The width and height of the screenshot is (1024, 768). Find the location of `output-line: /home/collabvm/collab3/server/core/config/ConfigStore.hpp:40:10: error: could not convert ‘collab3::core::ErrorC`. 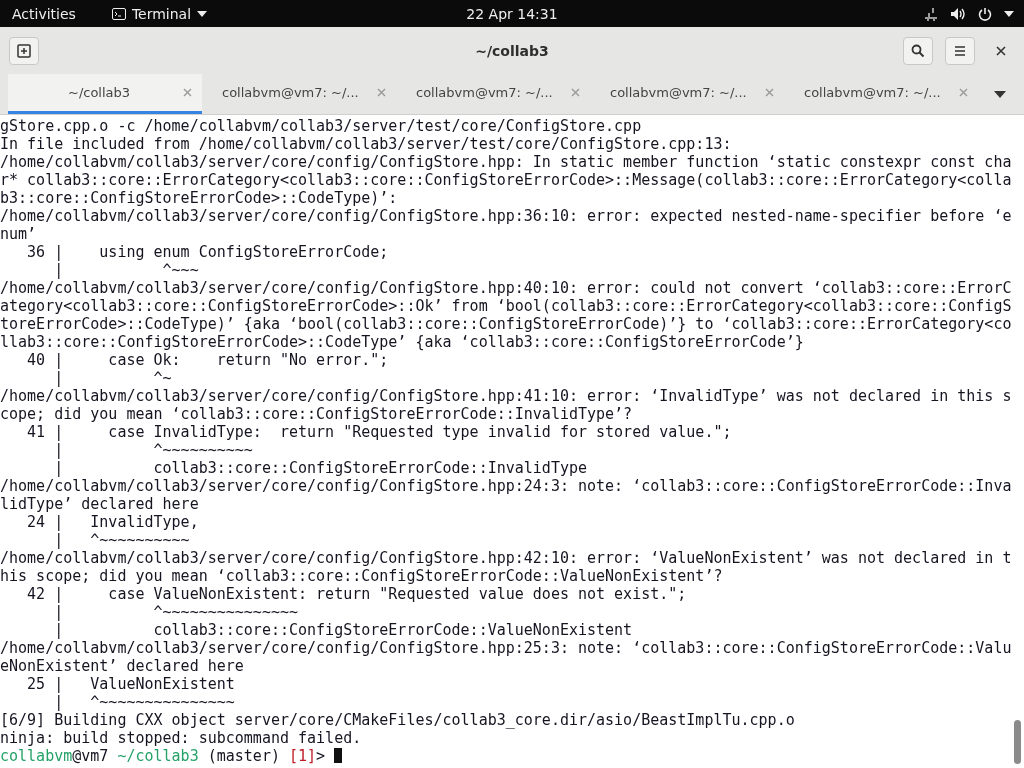

output-line: /home/collabvm/collab3/server/core/config/ConfigStore.hpp:40:10: error: could not convert ‘collab3::core::ErrorC is located at coordinates (506, 288).